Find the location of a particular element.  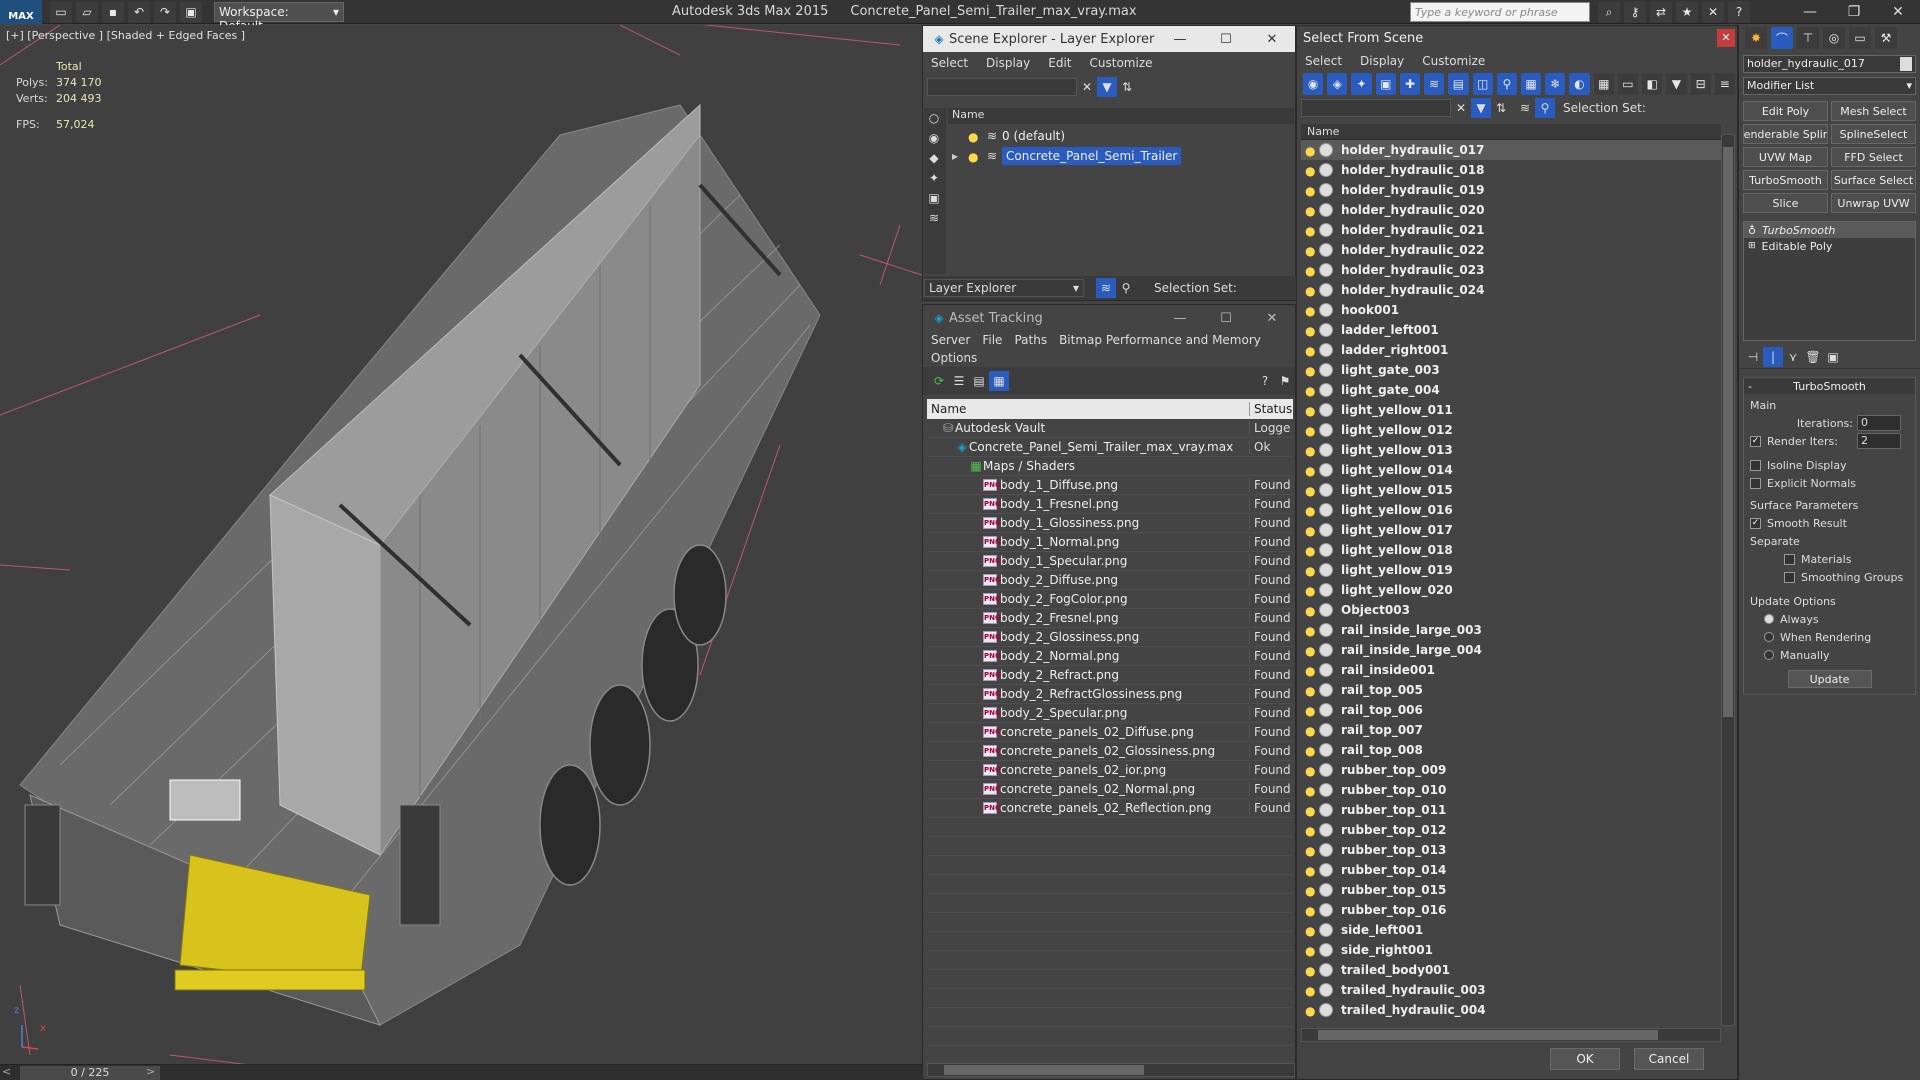

help-pin-icon: ⚑ is located at coordinates (1285, 381).